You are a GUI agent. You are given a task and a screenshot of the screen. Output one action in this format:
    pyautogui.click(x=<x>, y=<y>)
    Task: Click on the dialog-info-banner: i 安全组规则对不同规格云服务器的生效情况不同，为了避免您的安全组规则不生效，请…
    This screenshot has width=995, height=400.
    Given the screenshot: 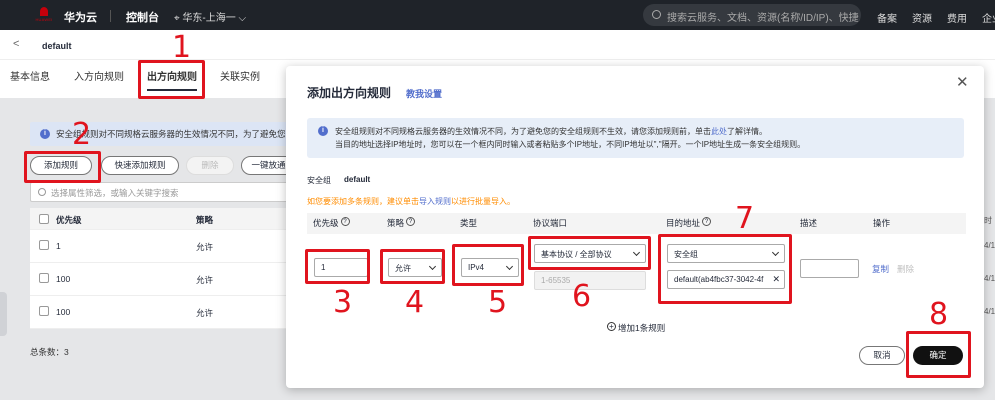 What is the action you would take?
    pyautogui.click(x=635, y=138)
    